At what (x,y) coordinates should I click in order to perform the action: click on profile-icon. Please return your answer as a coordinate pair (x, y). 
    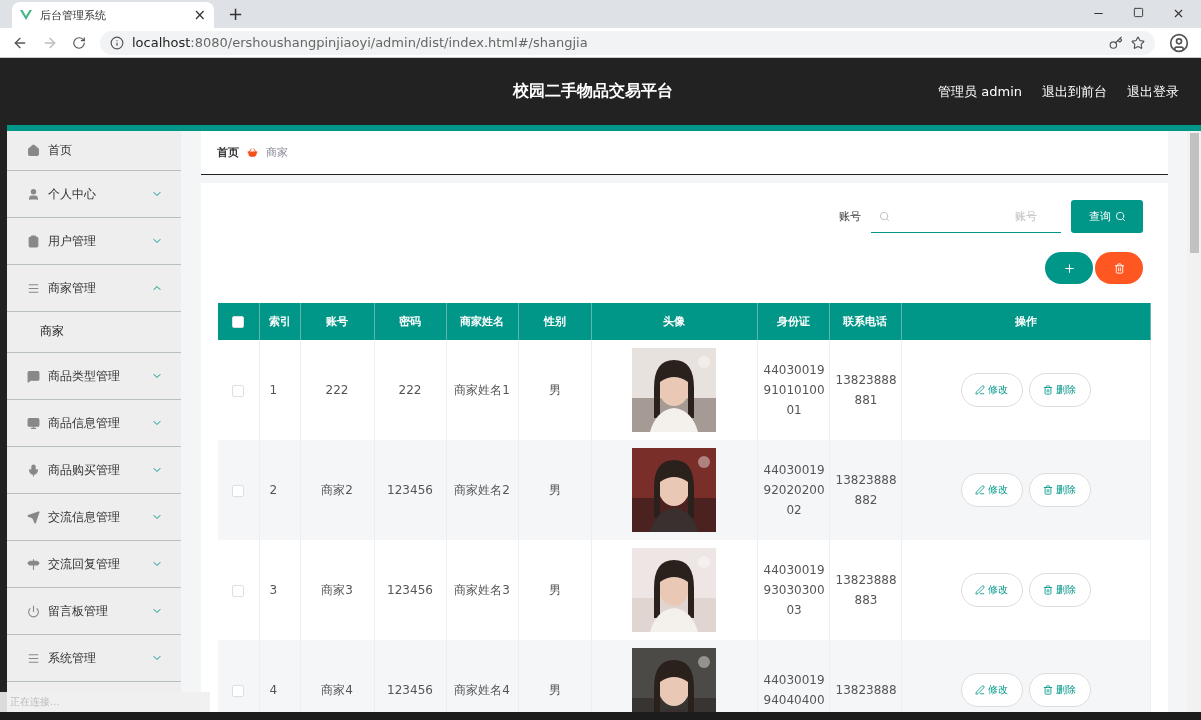
    Looking at the image, I should click on (1179, 42).